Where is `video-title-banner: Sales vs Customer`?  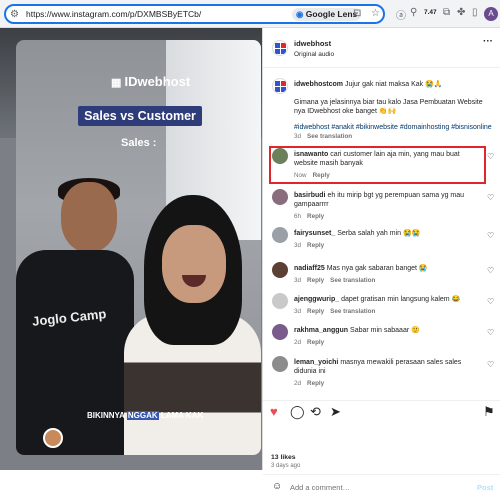 video-title-banner: Sales vs Customer is located at coordinates (140, 116).